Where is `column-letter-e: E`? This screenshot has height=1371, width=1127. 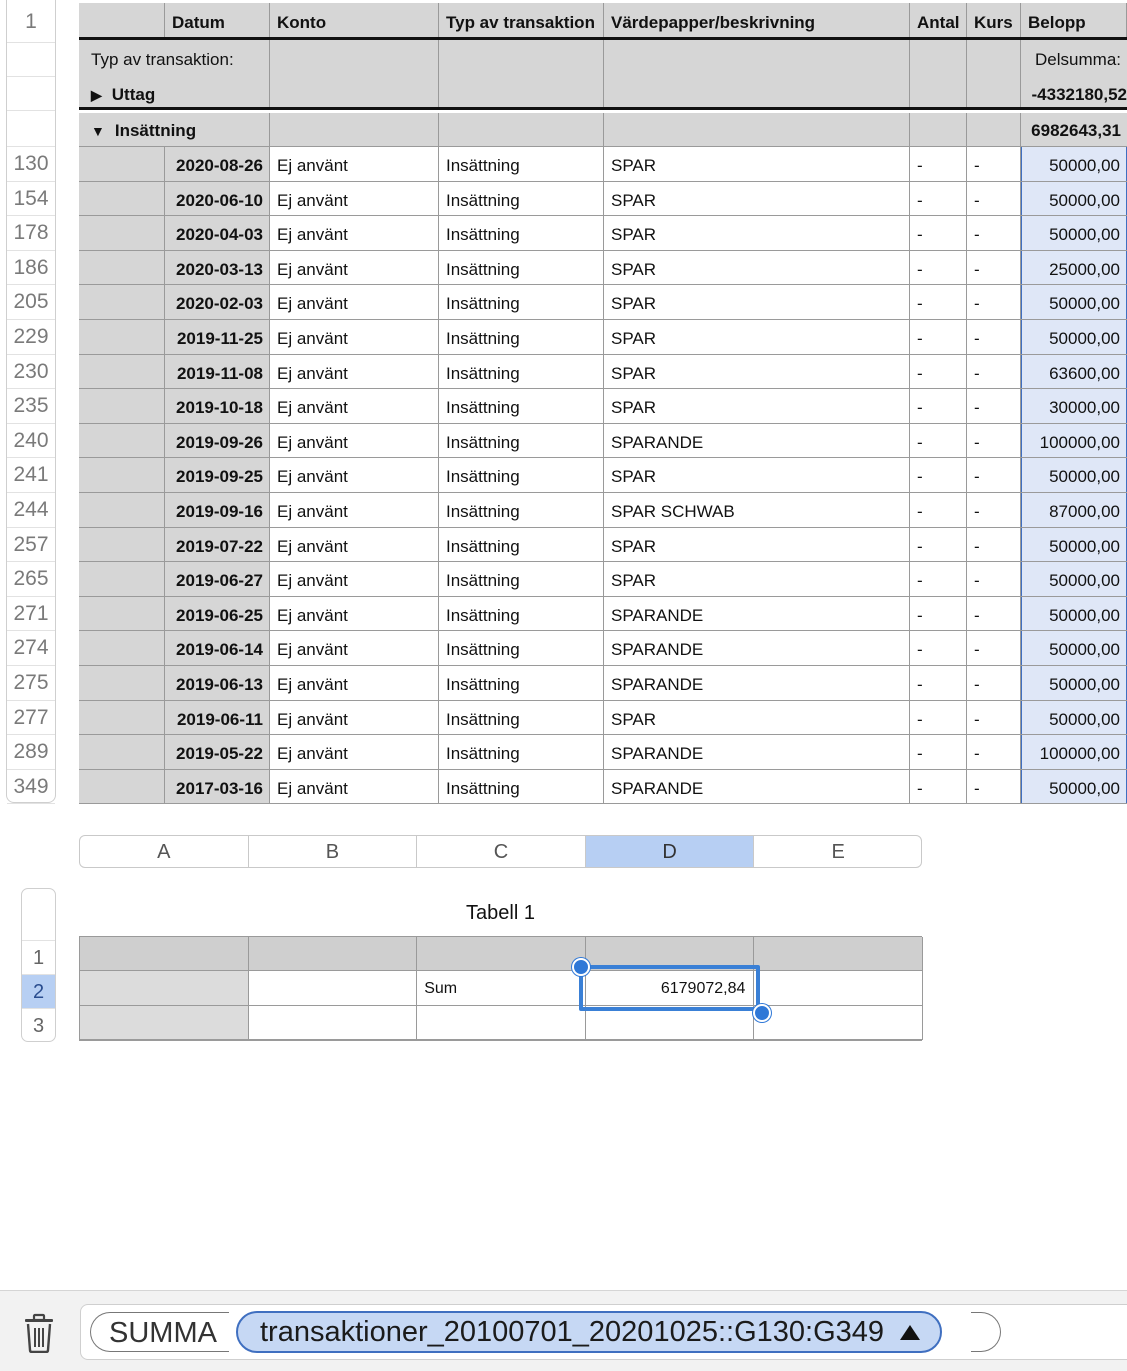
column-letter-e: E is located at coordinates (837, 851).